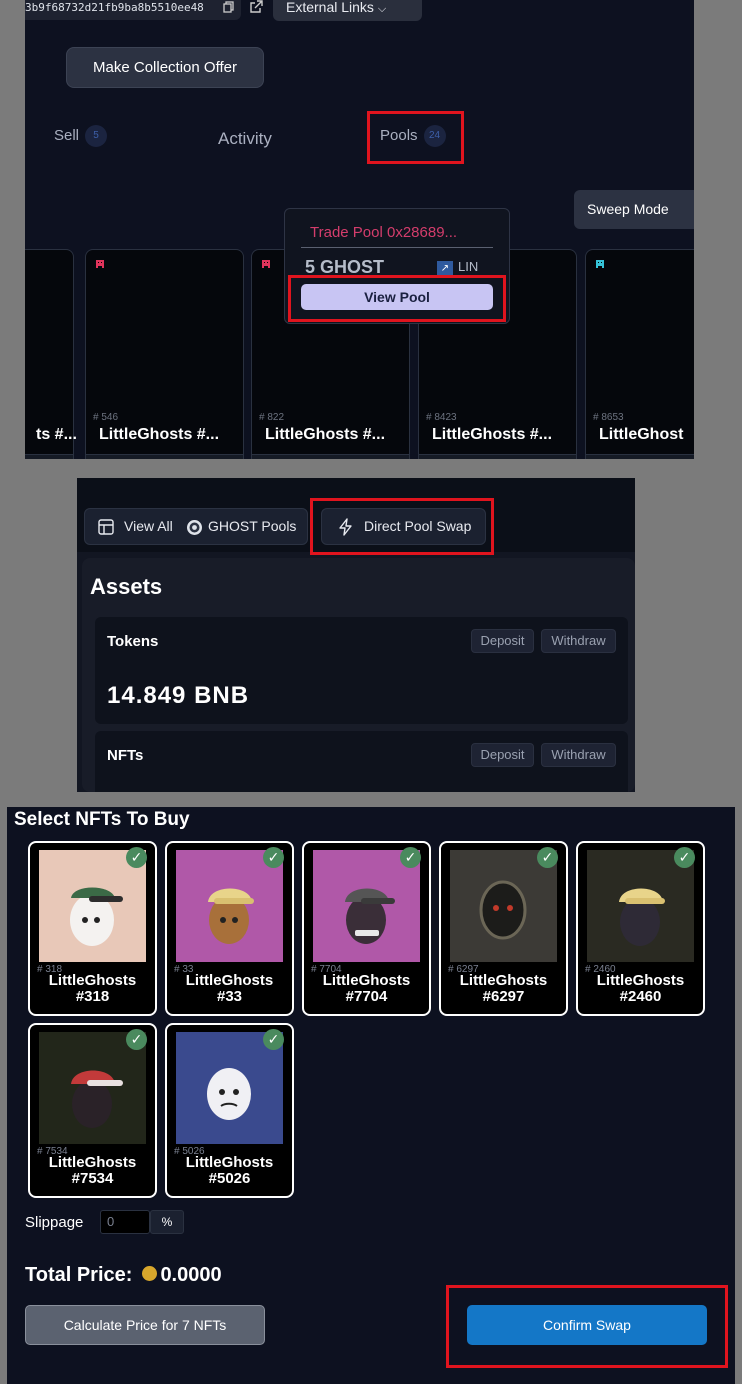 The width and height of the screenshot is (742, 1384). I want to click on tokens-deposit-button: Deposit, so click(502, 641).